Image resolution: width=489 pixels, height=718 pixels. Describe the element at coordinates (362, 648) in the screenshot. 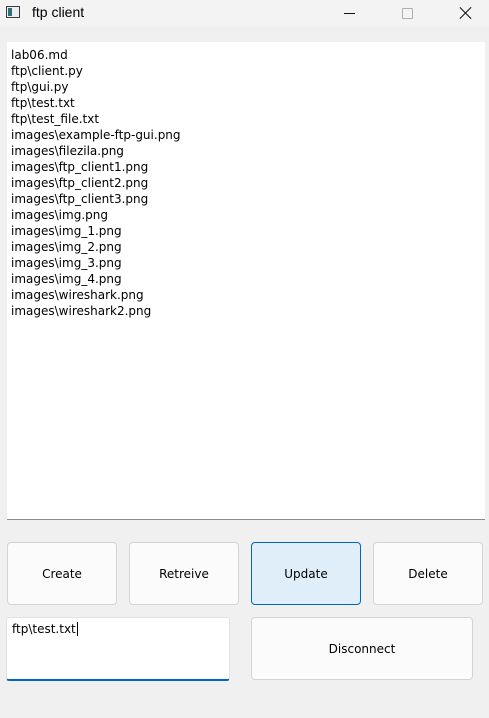

I see `disconnect-button: Disconnect` at that location.